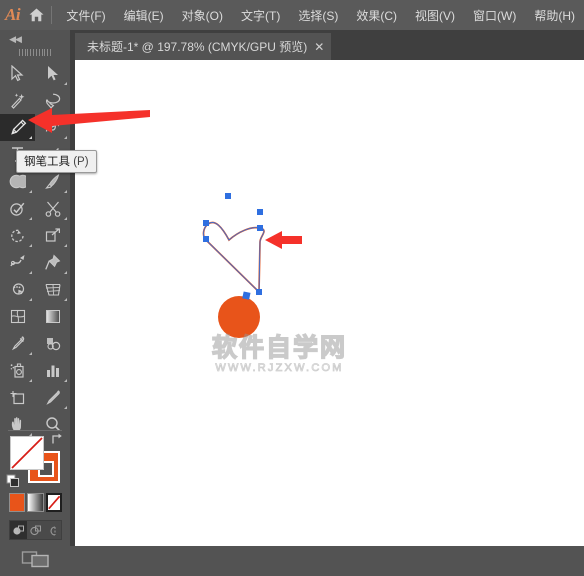  Describe the element at coordinates (17, 397) in the screenshot. I see `artboard-tool` at that location.